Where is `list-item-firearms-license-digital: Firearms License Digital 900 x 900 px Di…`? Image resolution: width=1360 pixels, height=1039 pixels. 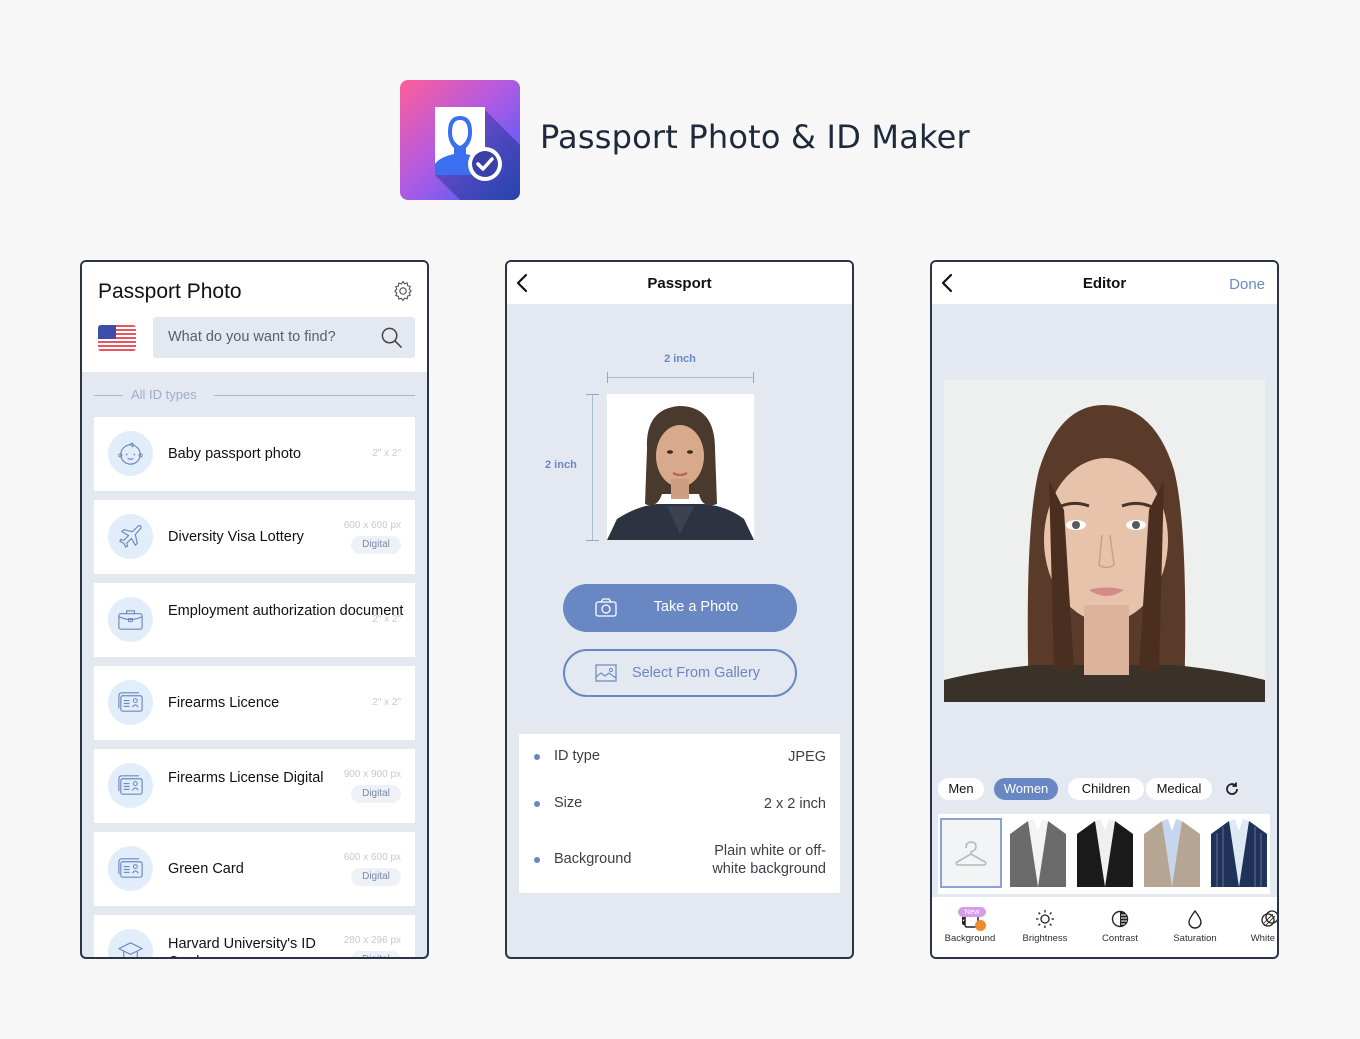 list-item-firearms-license-digital: Firearms License Digital 900 x 900 px Di… is located at coordinates (254, 786).